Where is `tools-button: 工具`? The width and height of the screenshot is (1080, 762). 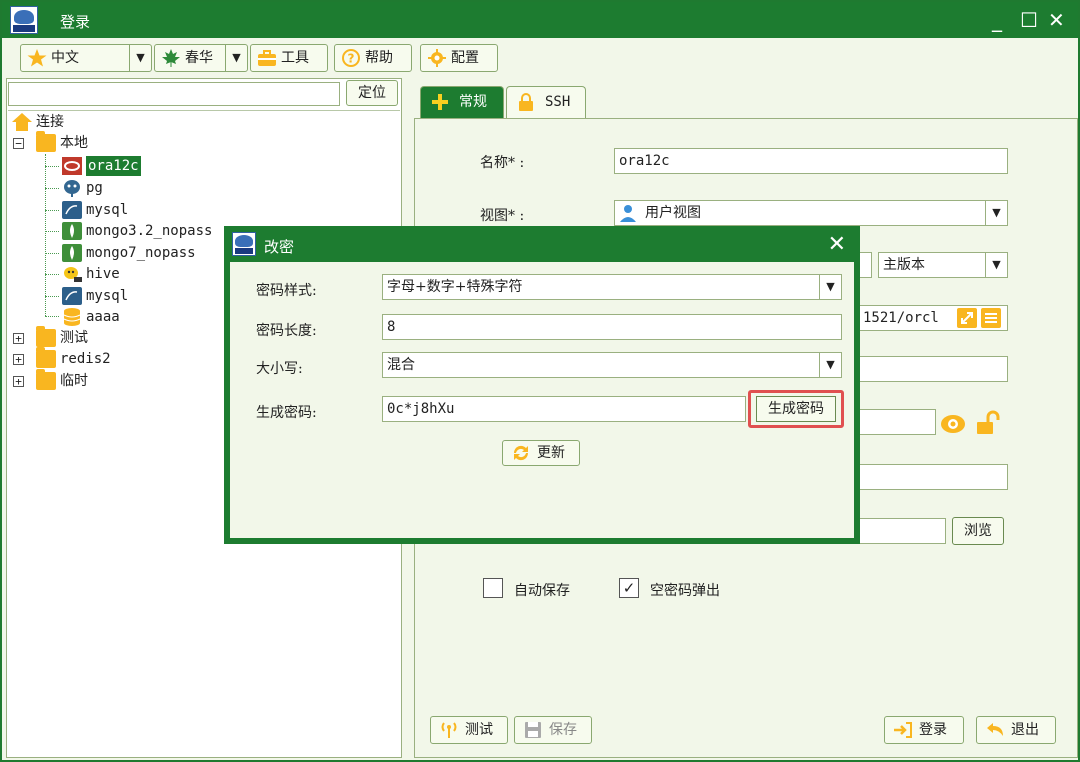 tools-button: 工具 is located at coordinates (289, 58).